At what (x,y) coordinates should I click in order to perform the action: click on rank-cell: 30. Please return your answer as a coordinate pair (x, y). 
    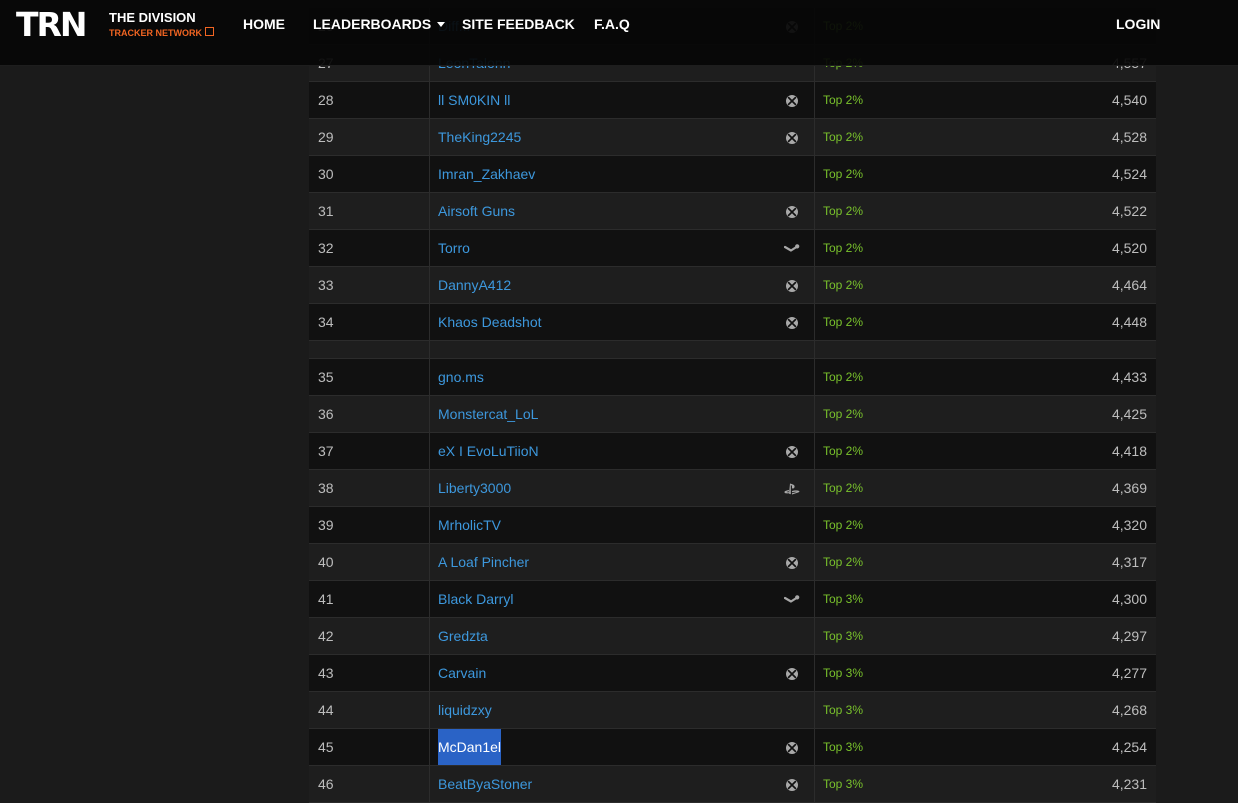
    Looking at the image, I should click on (326, 174).